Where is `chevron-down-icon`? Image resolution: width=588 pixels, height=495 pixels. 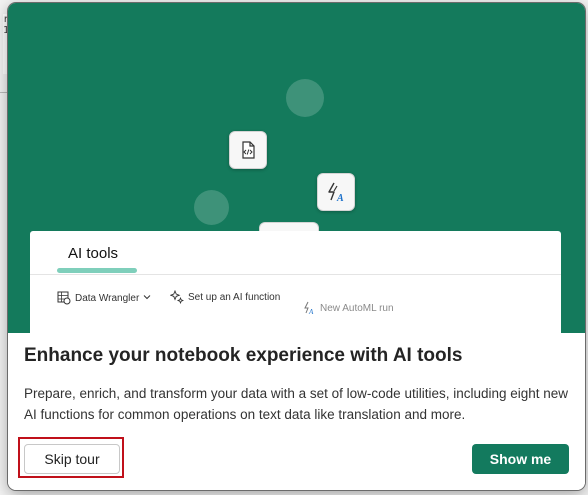
chevron-down-icon is located at coordinates (147, 298).